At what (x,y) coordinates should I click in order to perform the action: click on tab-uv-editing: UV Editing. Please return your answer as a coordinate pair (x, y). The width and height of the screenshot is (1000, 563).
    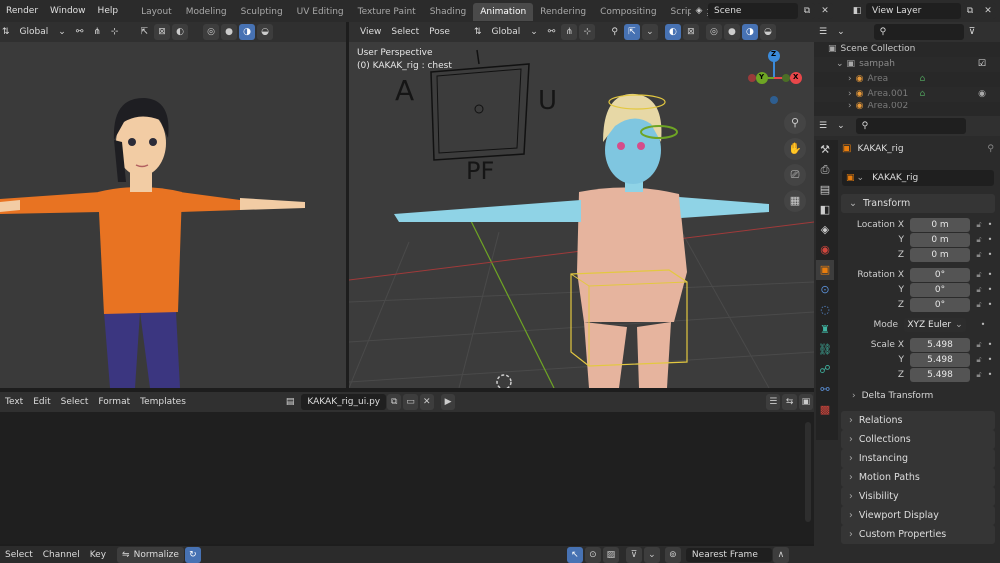
    Looking at the image, I should click on (320, 12).